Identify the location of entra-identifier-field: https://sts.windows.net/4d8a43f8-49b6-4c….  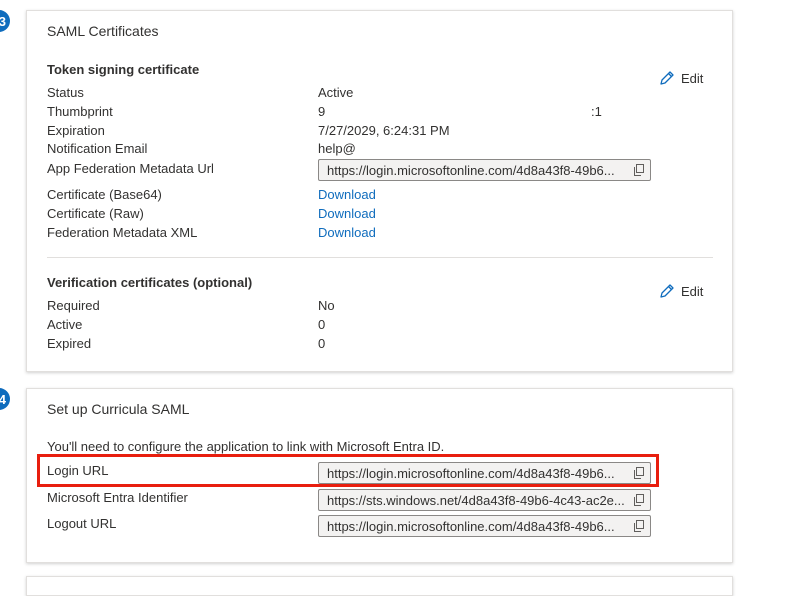
(484, 500).